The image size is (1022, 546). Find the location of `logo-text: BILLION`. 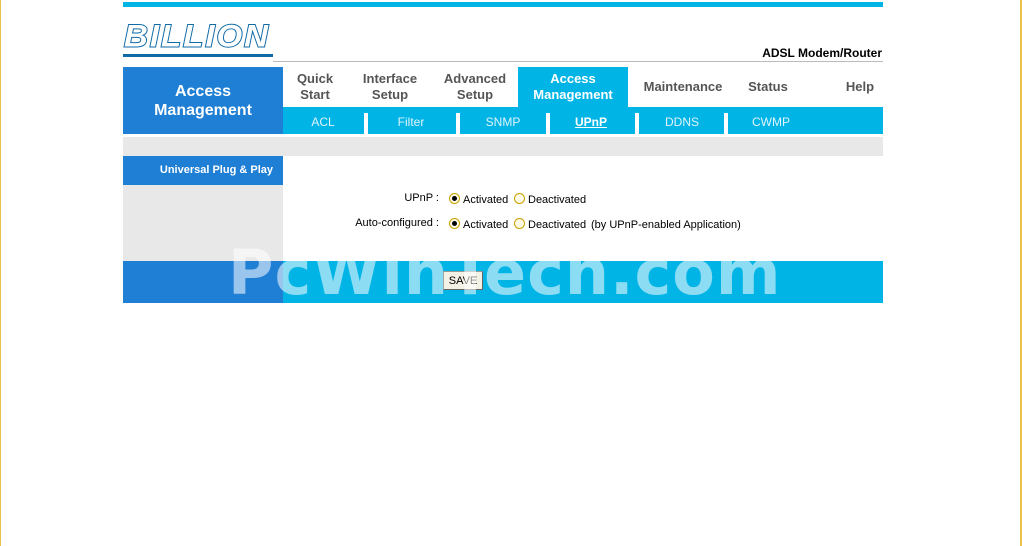

logo-text: BILLION is located at coordinates (196, 35).